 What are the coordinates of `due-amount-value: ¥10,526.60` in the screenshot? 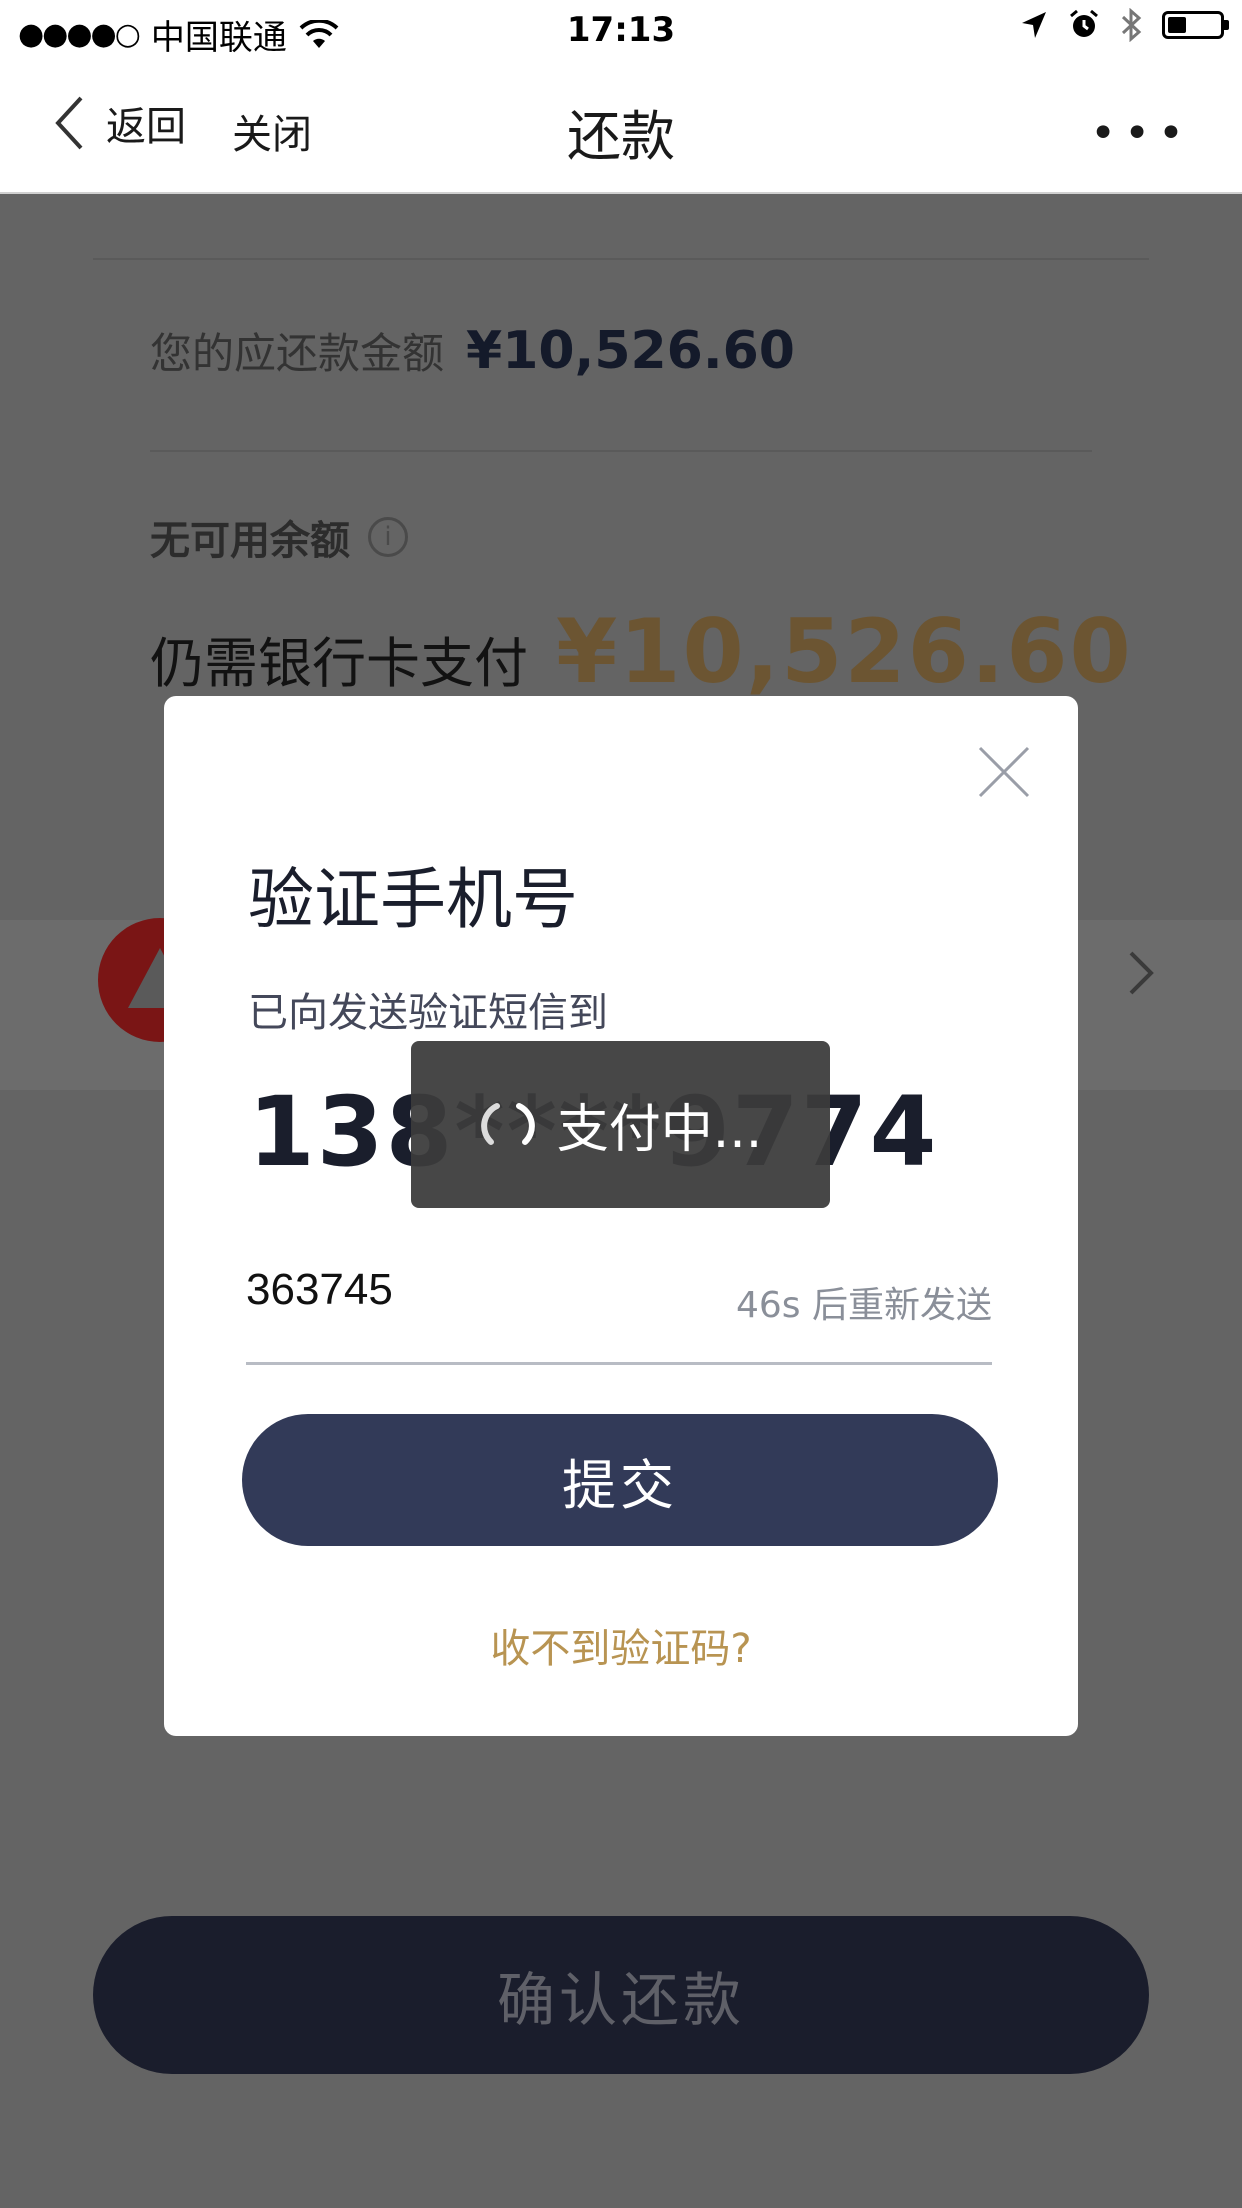 It's located at (630, 351).